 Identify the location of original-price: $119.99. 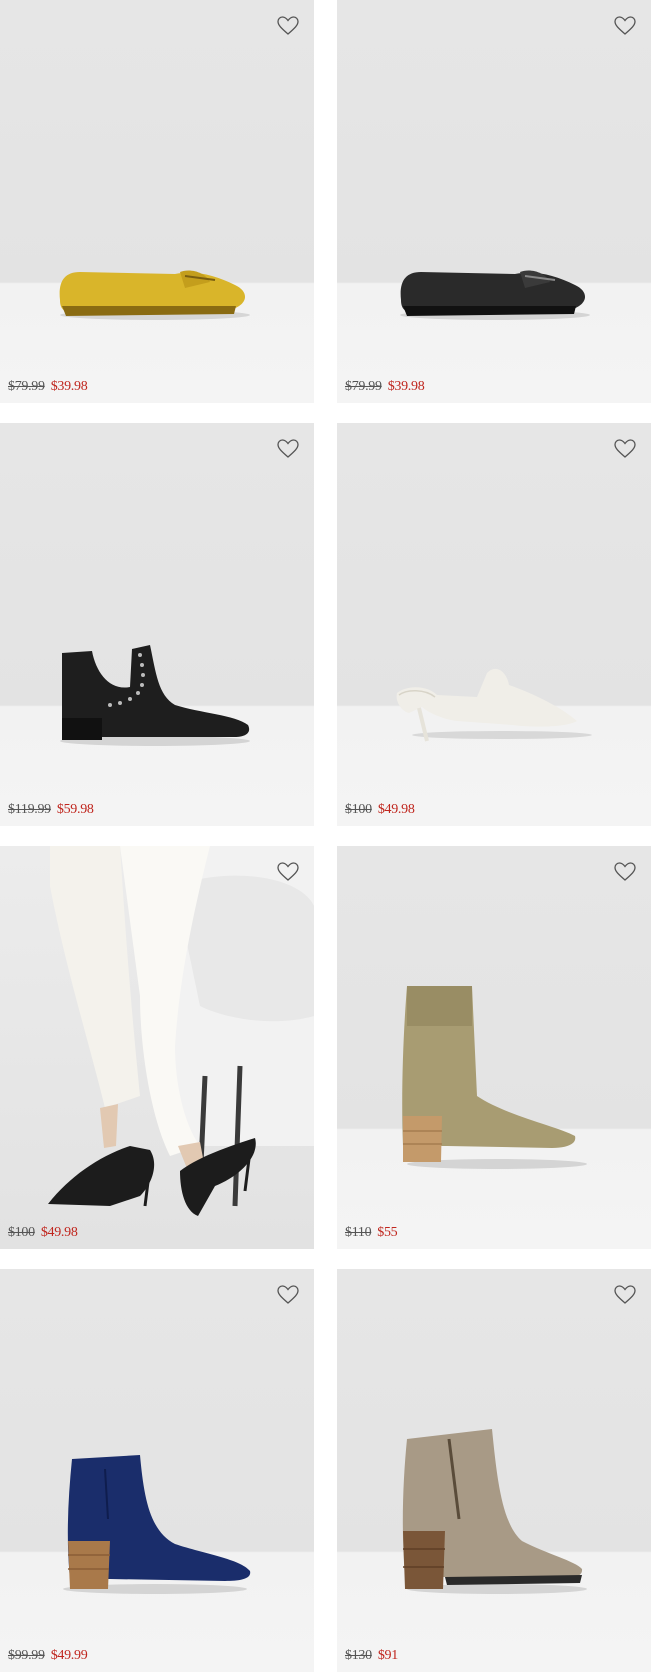
(29, 809).